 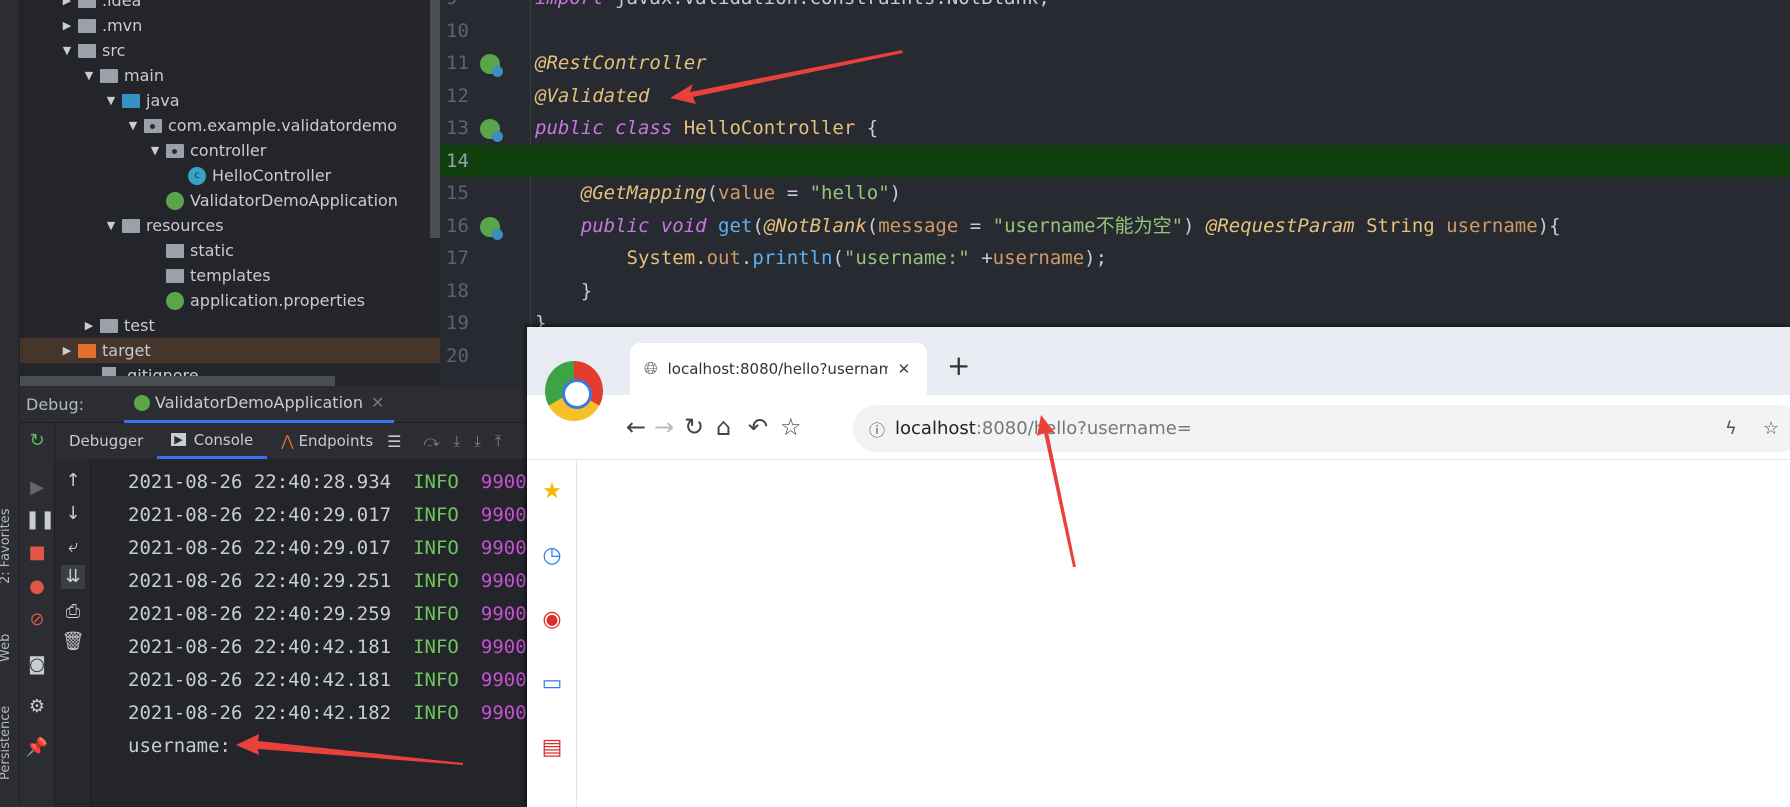 I want to click on scroll-to-end-icon: ⇊, so click(x=73, y=577).